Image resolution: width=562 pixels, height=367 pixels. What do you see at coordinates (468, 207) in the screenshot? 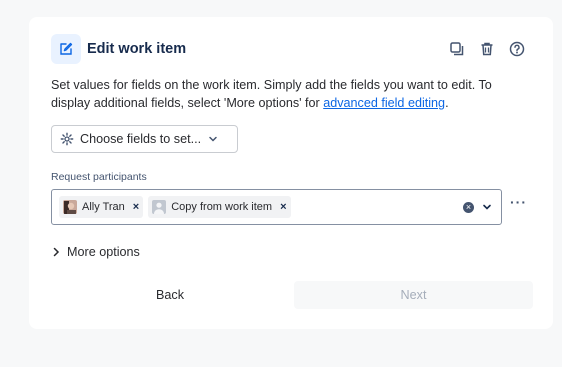
I see `clear-icon: ×` at bounding box center [468, 207].